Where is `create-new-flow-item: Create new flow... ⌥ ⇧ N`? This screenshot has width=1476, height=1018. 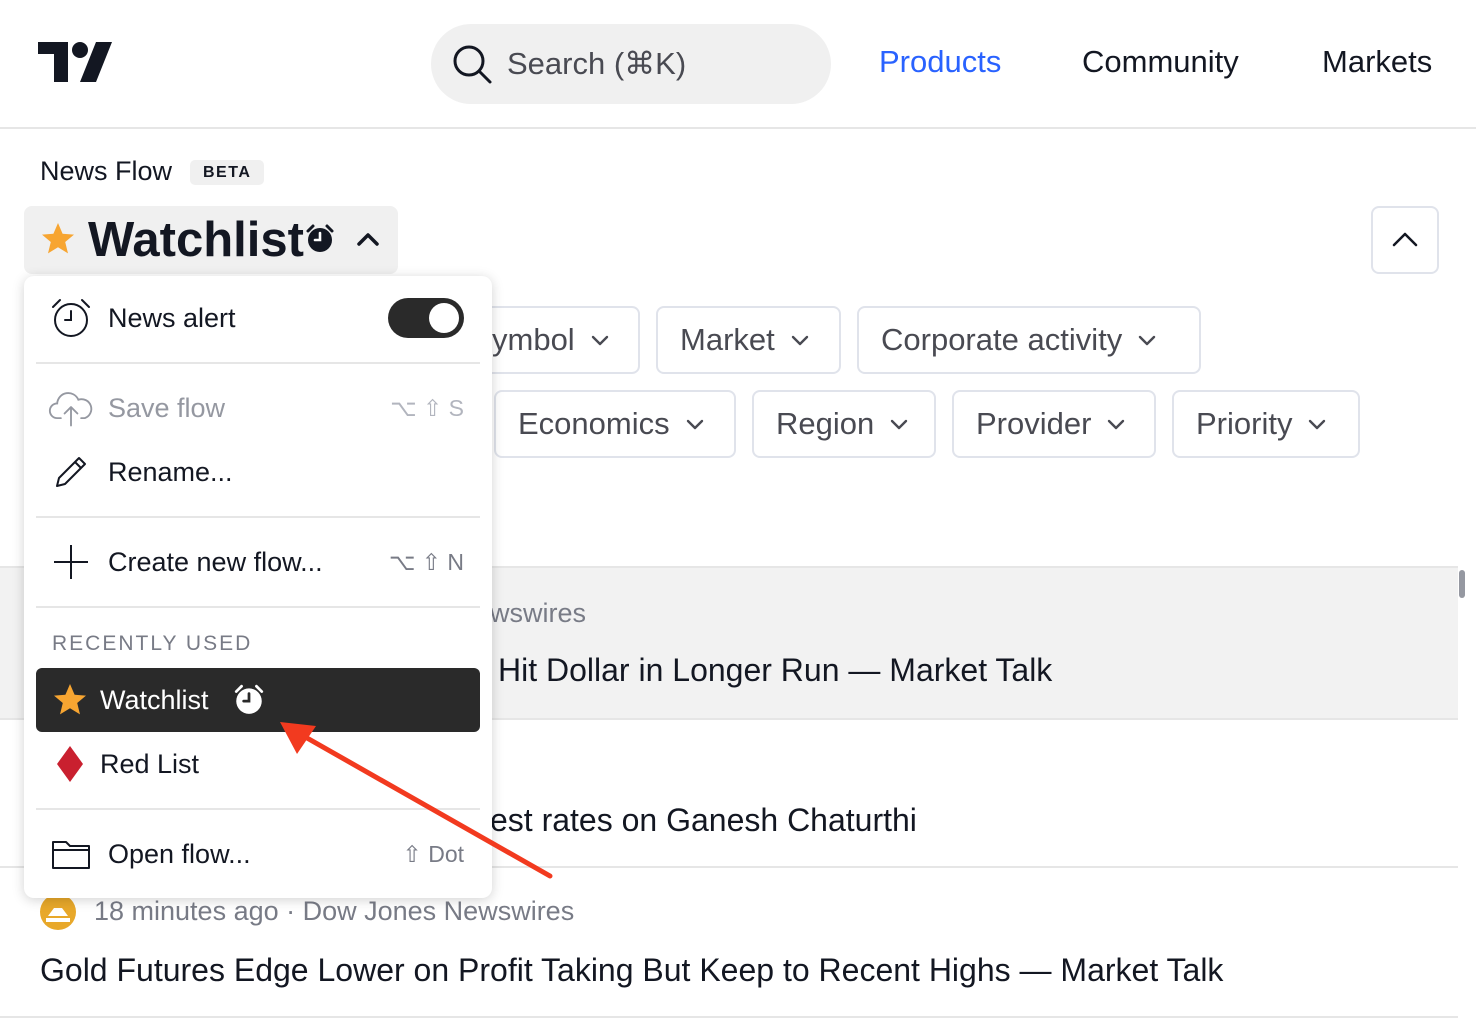 create-new-flow-item: Create new flow... ⌥ ⇧ N is located at coordinates (258, 562).